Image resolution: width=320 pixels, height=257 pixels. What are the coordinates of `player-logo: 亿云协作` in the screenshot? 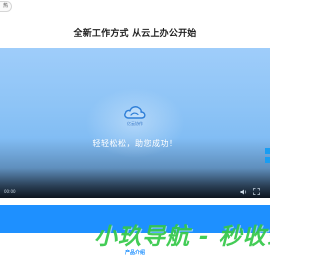 It's located at (135, 119).